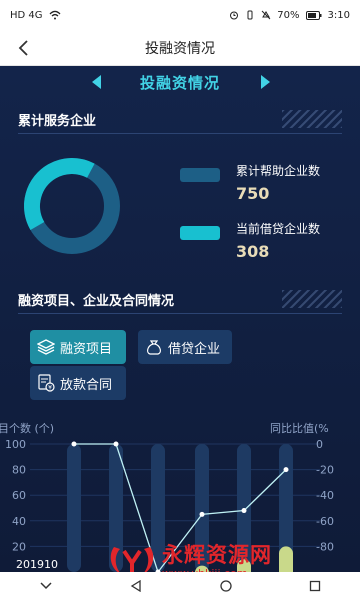 This screenshot has height=600, width=360. I want to click on collapse-chevron-icon, so click(46, 586).